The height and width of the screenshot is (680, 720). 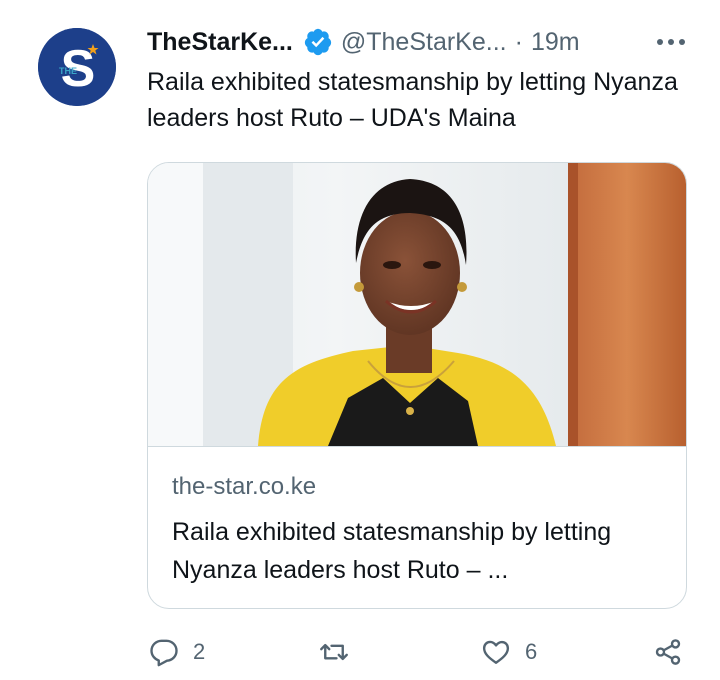 I want to click on retweet-icon, so click(x=334, y=652).